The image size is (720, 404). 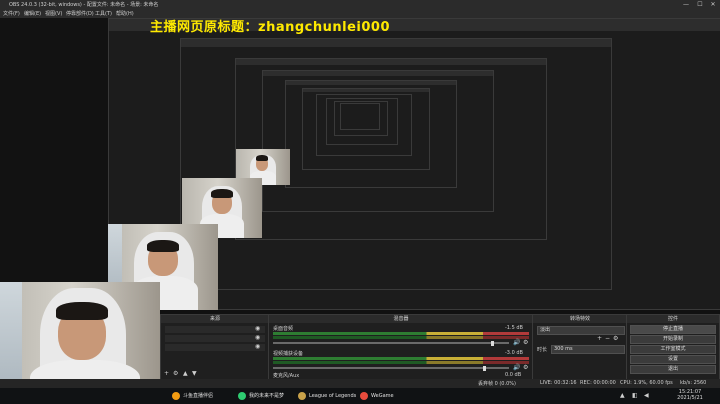 I want to click on status-live-time: LIVE: 00:32:16, so click(x=558, y=383).